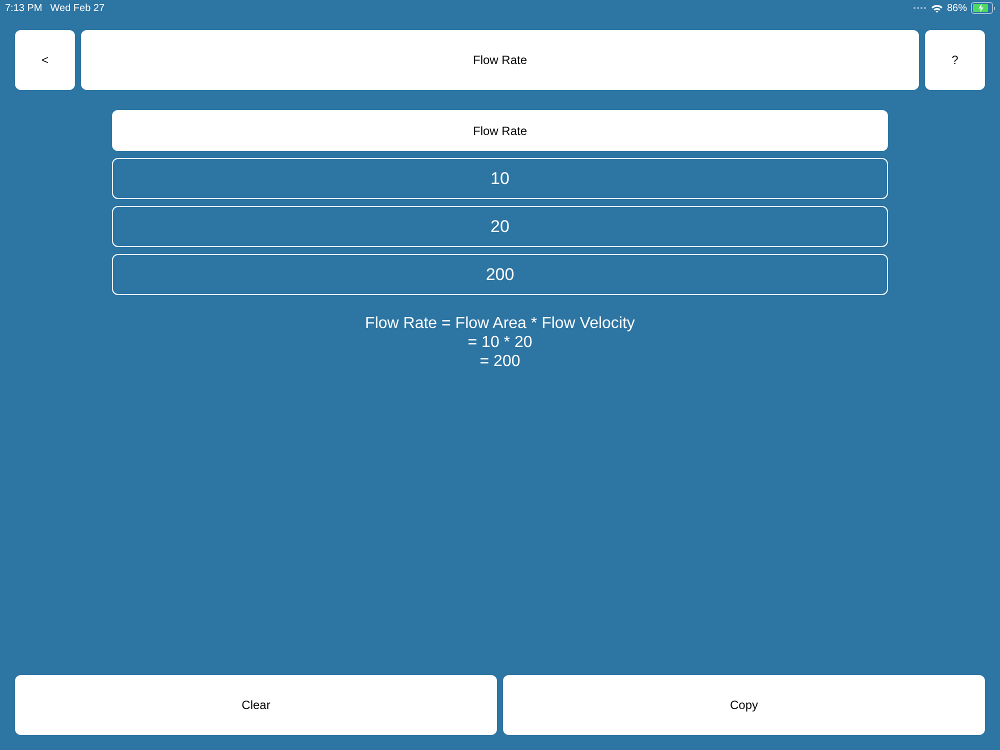 The image size is (1000, 750). I want to click on result-line: Flow Rate = Flow Area * Flow Velocity, so click(500, 323).